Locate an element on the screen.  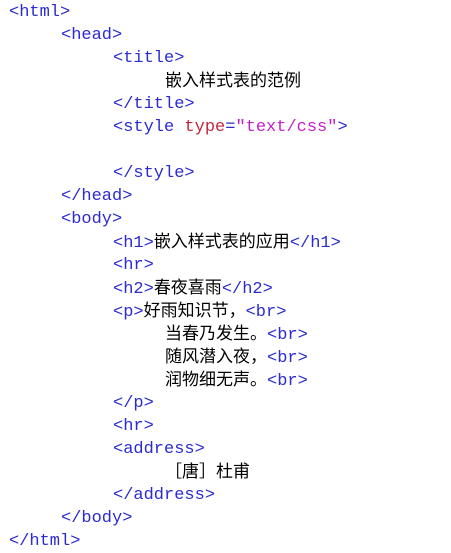
markup-token: </body> is located at coordinates (97, 518).